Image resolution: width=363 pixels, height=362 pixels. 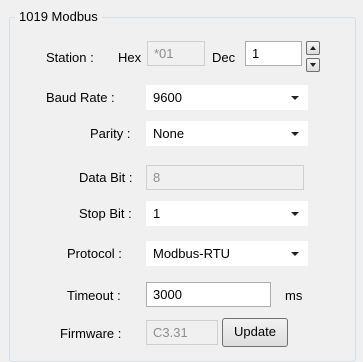 I want to click on spin-up-button, so click(x=313, y=48).